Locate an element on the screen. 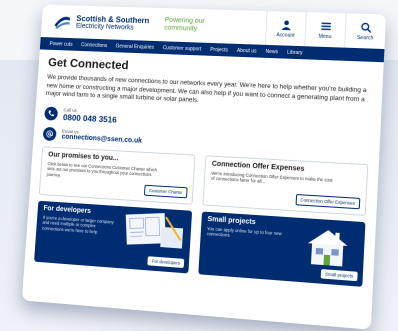 Image resolution: width=398 pixels, height=331 pixels. blueprint-illustration is located at coordinates (155, 230).